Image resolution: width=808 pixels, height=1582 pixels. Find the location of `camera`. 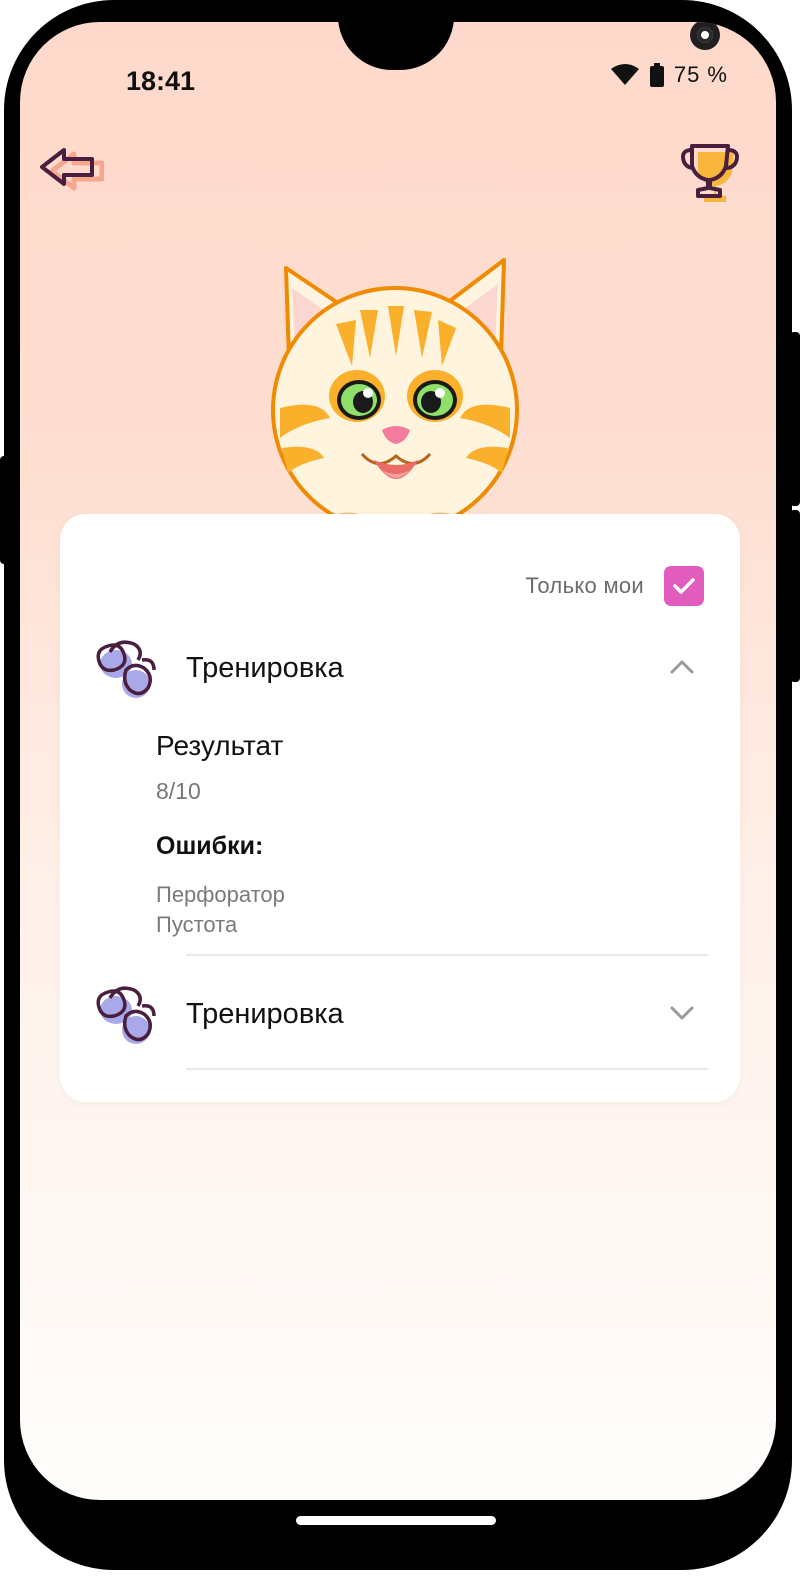

camera is located at coordinates (705, 36).